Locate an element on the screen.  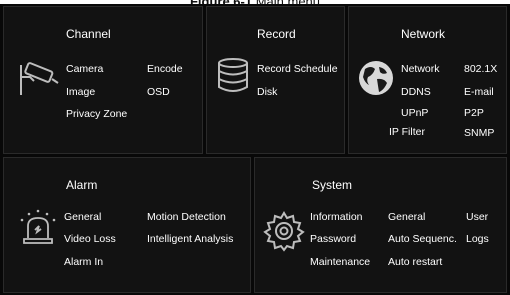
system-item-auto-sequence: Auto Sequenc. is located at coordinates (422, 239).